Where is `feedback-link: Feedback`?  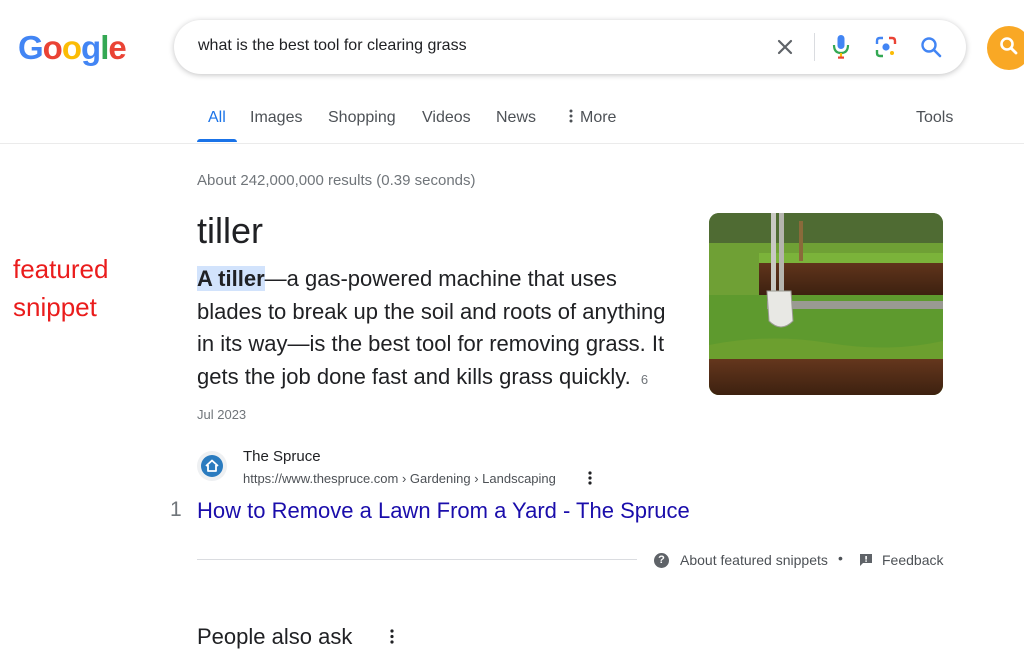 feedback-link: Feedback is located at coordinates (912, 560).